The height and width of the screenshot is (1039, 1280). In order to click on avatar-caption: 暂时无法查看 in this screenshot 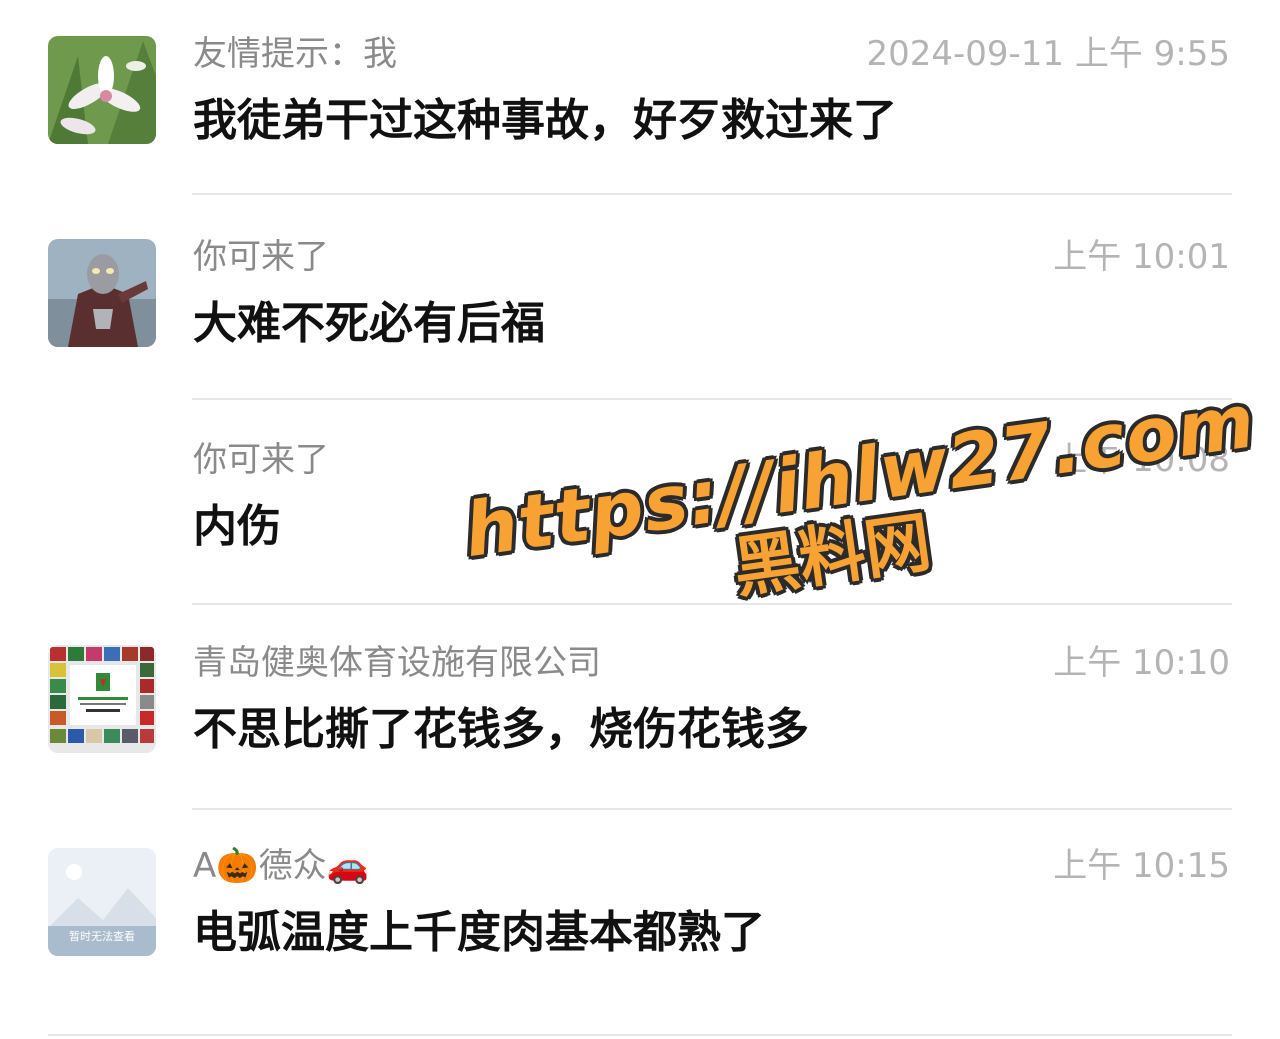, I will do `click(102, 936)`.